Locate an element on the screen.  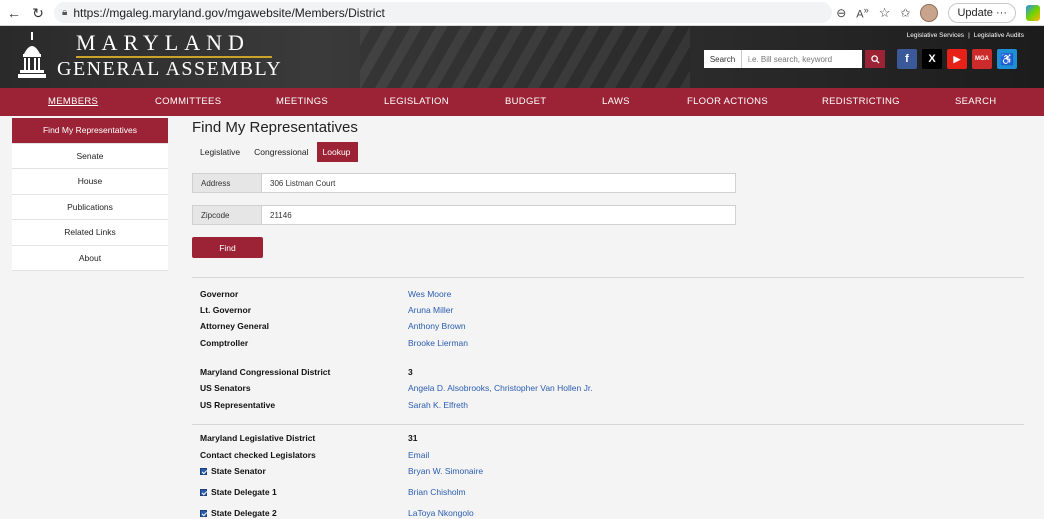
zipcode-label: Zipcode is located at coordinates (227, 215).